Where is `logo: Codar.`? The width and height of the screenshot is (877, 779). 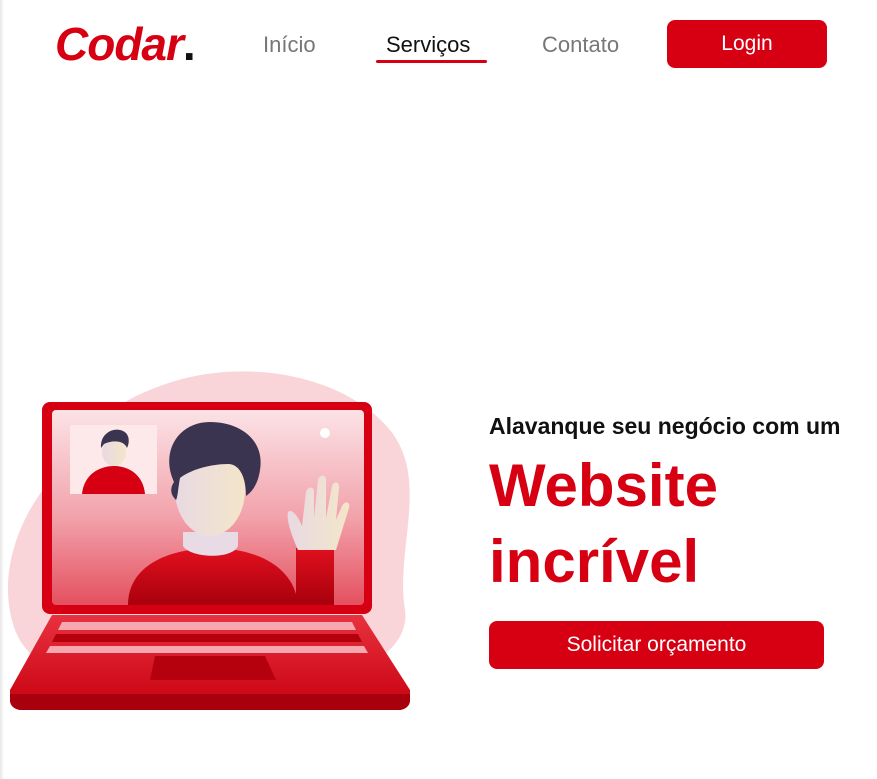
logo: Codar. is located at coordinates (125, 44).